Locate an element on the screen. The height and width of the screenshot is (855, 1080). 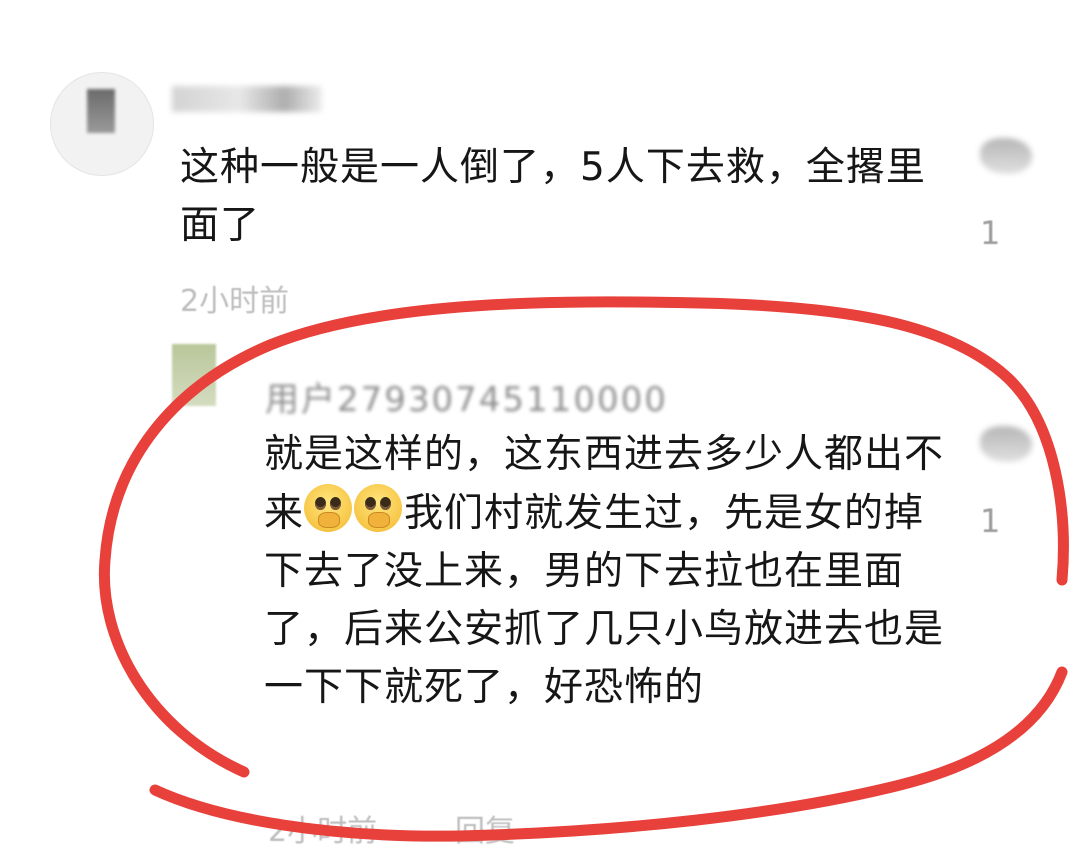
reply-avatar is located at coordinates (194, 375).